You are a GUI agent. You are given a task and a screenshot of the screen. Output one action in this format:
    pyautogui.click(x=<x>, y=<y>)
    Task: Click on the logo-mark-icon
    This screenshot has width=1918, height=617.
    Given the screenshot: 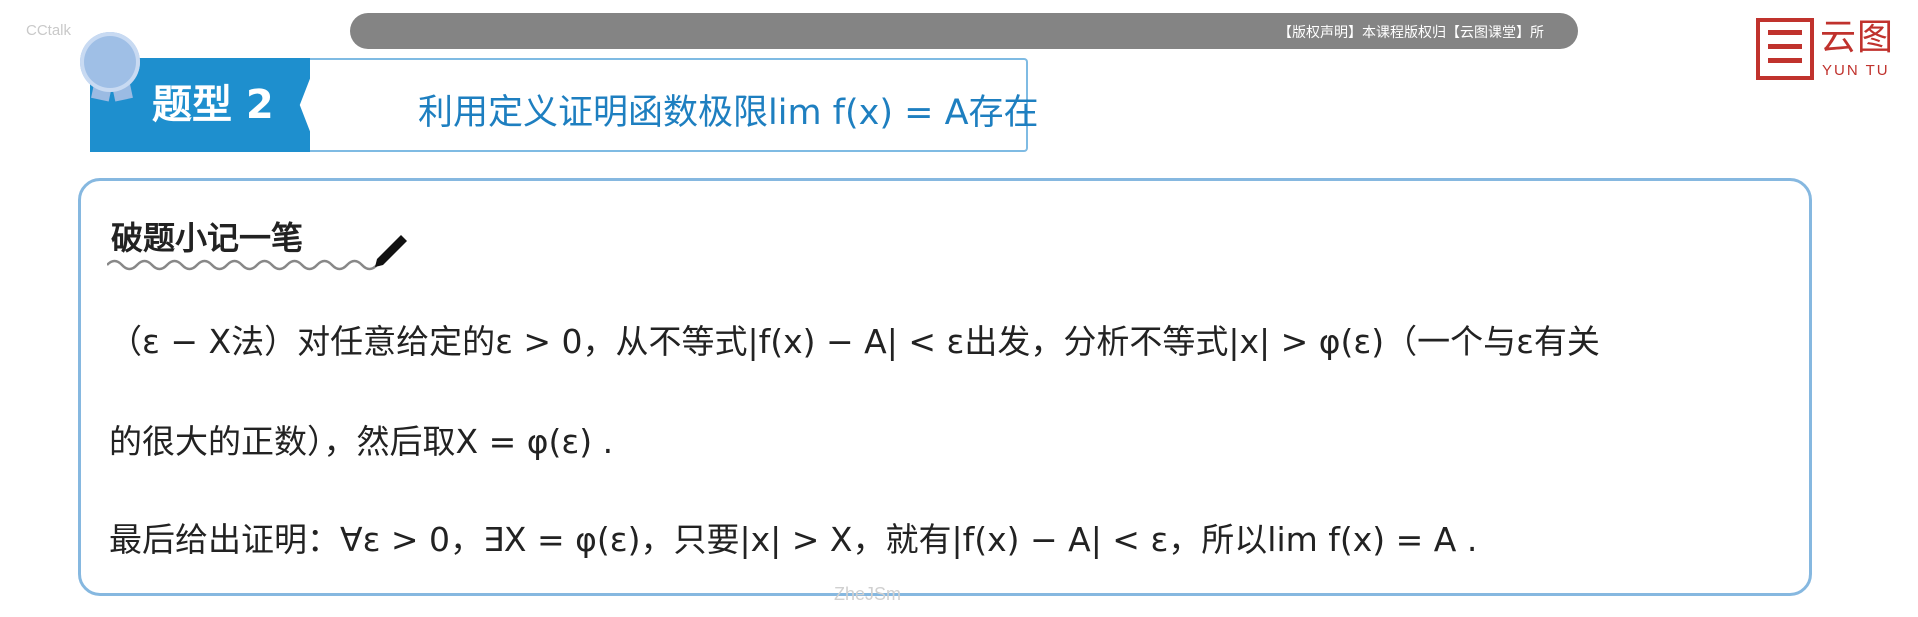 What is the action you would take?
    pyautogui.click(x=1785, y=49)
    